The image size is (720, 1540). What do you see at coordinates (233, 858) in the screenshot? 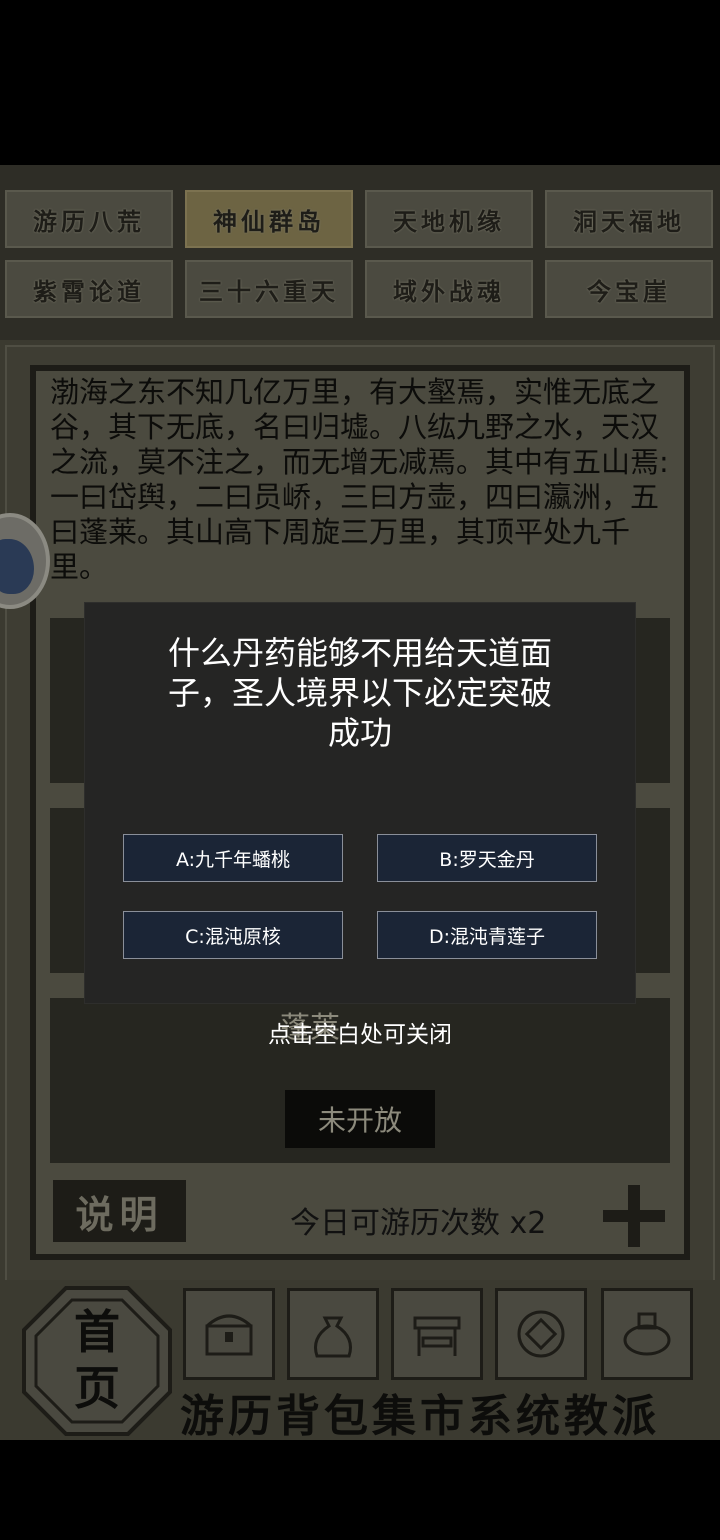
I see `option-a-button: A:九千年蟠桃` at bounding box center [233, 858].